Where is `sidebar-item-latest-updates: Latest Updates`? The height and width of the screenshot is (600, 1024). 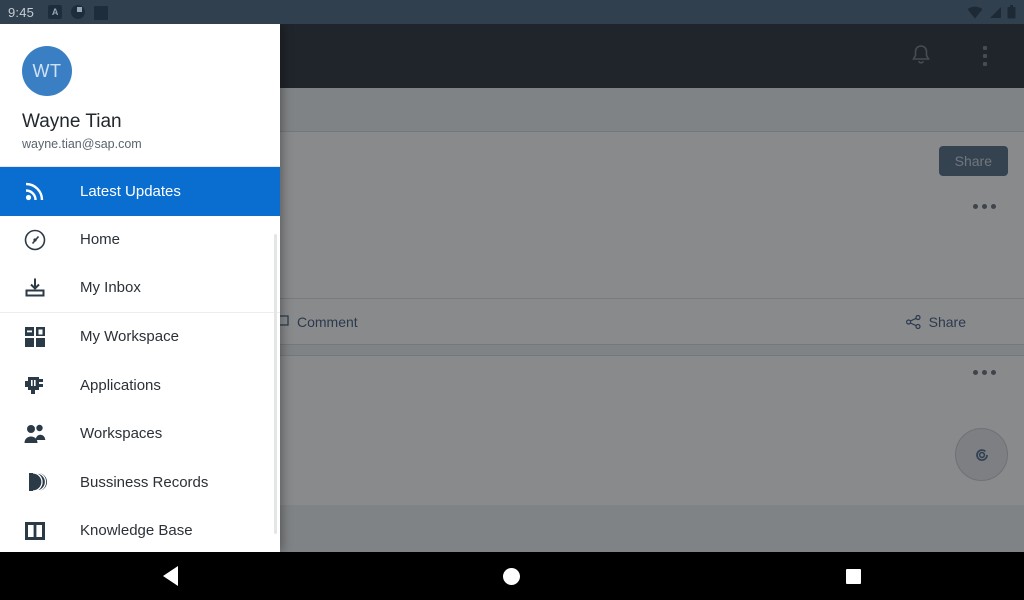
sidebar-item-latest-updates: Latest Updates is located at coordinates (140, 191).